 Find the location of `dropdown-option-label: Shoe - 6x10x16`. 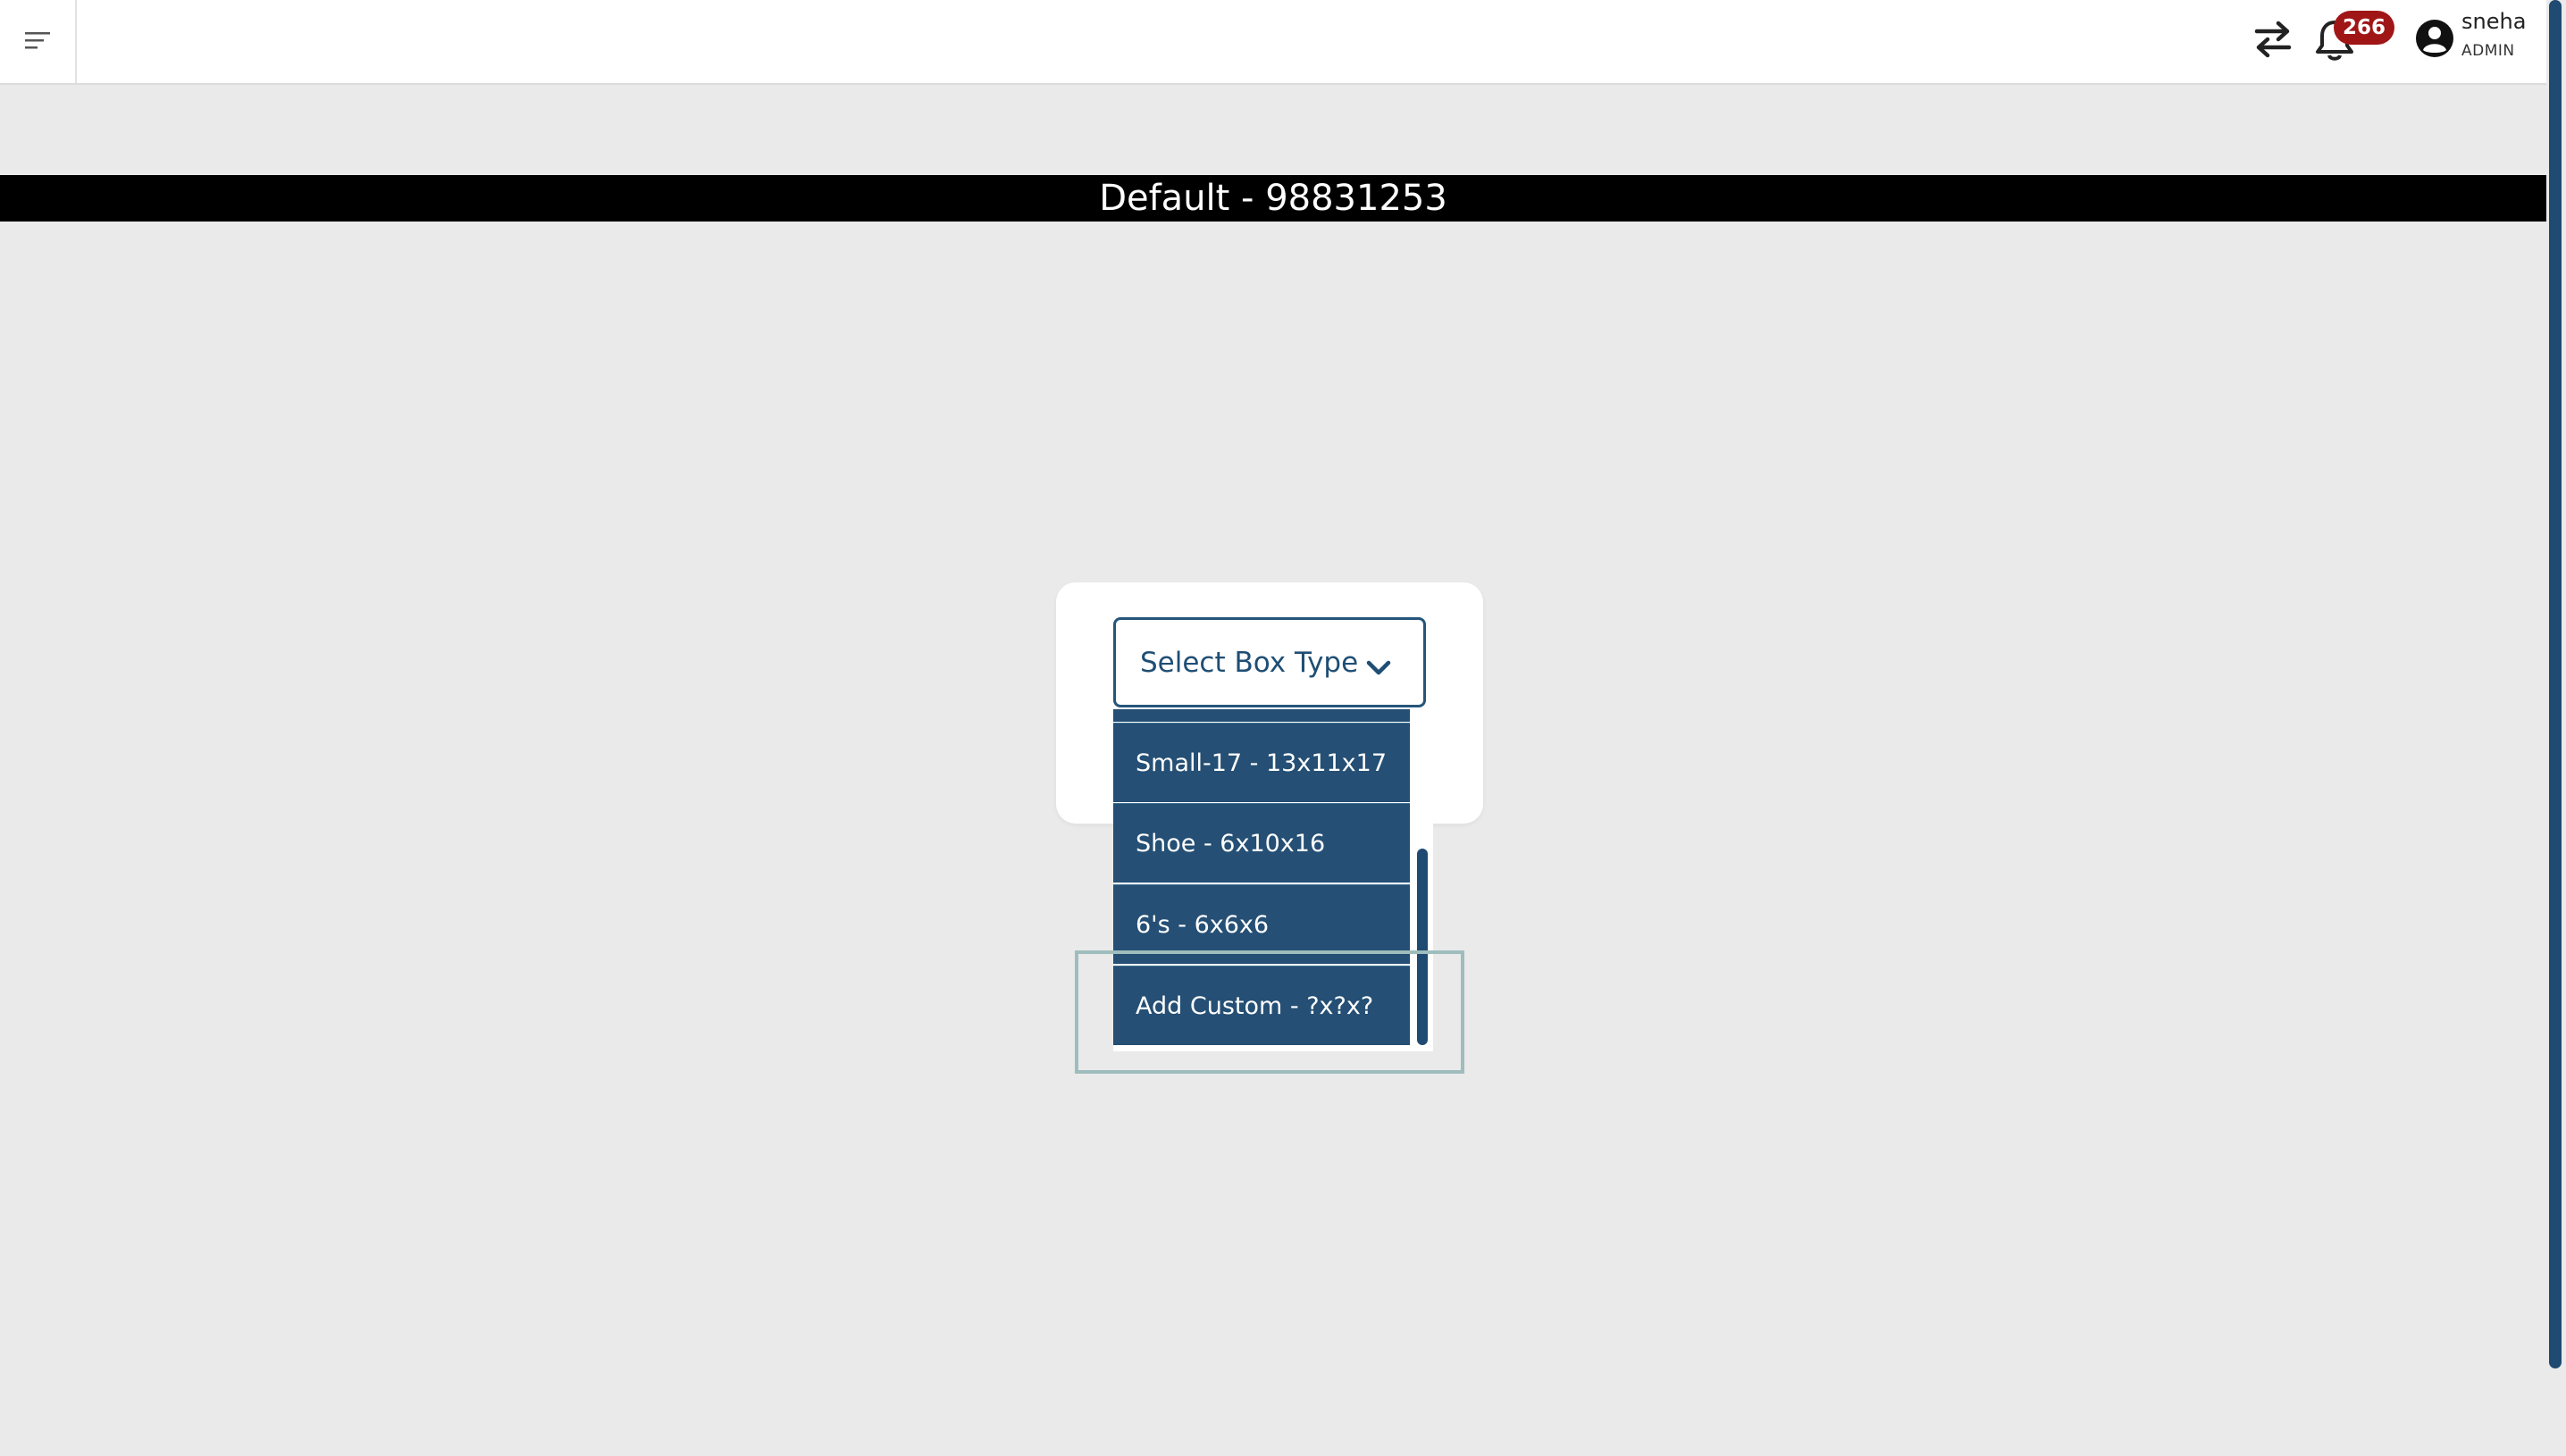

dropdown-option-label: Shoe - 6x10x16 is located at coordinates (1231, 843).